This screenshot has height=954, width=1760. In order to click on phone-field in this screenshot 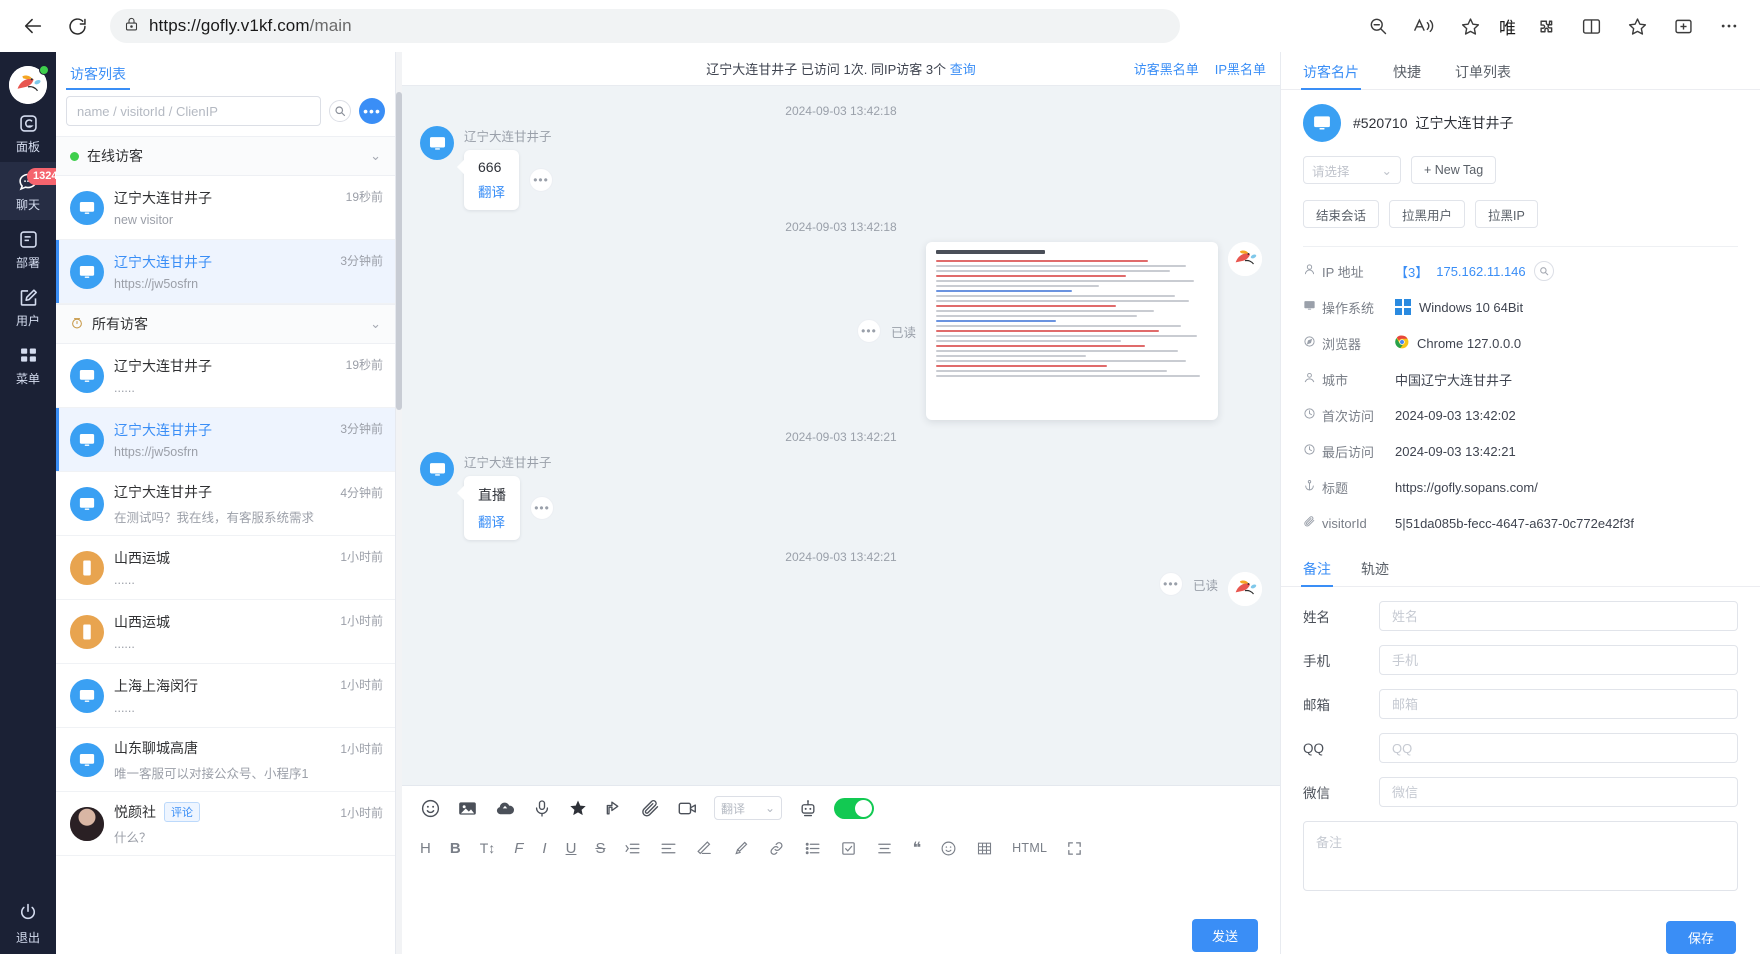, I will do `click(1558, 660)`.